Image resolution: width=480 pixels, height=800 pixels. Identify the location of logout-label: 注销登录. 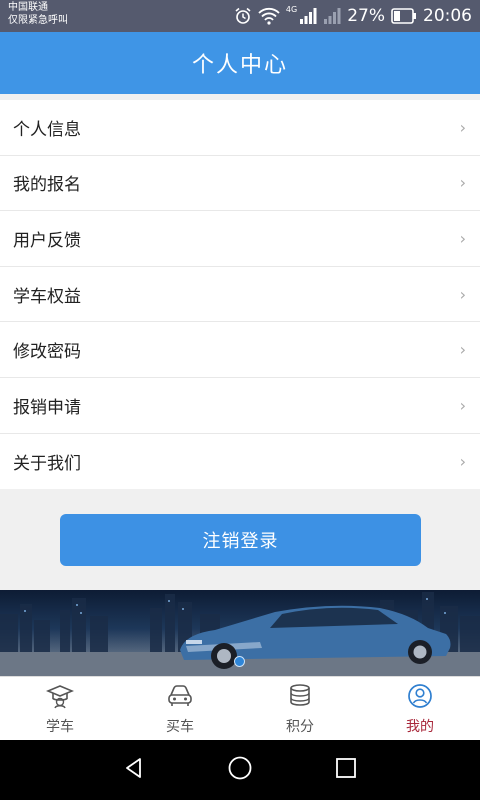
(240, 541).